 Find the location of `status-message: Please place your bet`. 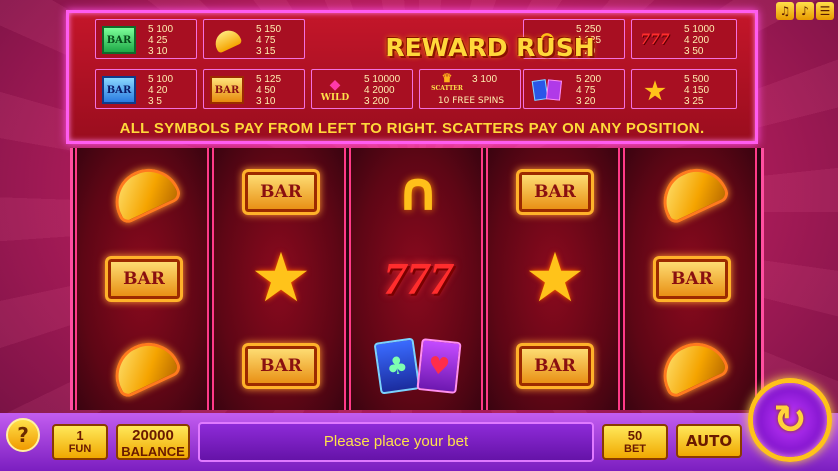

status-message: Please place your bet is located at coordinates (396, 442).